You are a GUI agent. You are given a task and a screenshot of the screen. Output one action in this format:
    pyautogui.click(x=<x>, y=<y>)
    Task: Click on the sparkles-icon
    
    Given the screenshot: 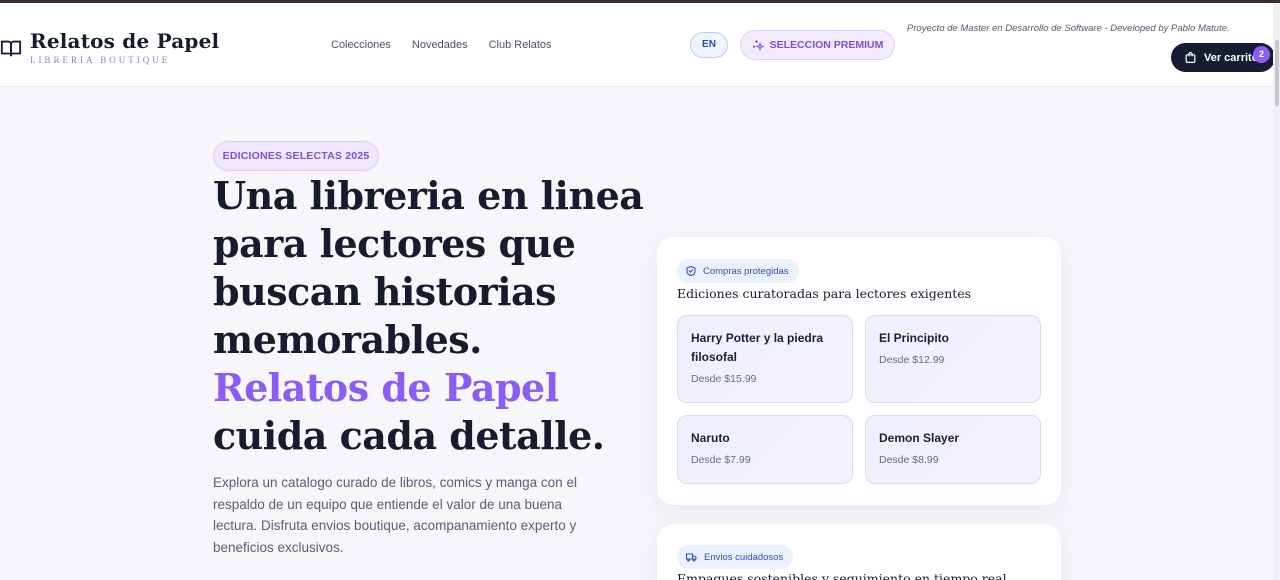 What is the action you would take?
    pyautogui.click(x=758, y=45)
    